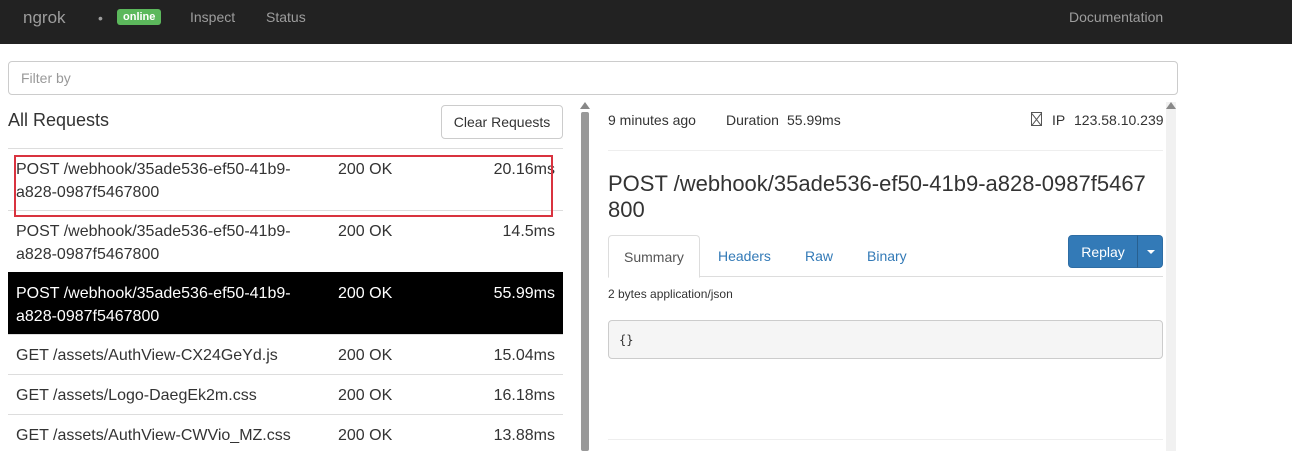 The height and width of the screenshot is (454, 1292). What do you see at coordinates (524, 293) in the screenshot?
I see `request-duration: 55.99ms` at bounding box center [524, 293].